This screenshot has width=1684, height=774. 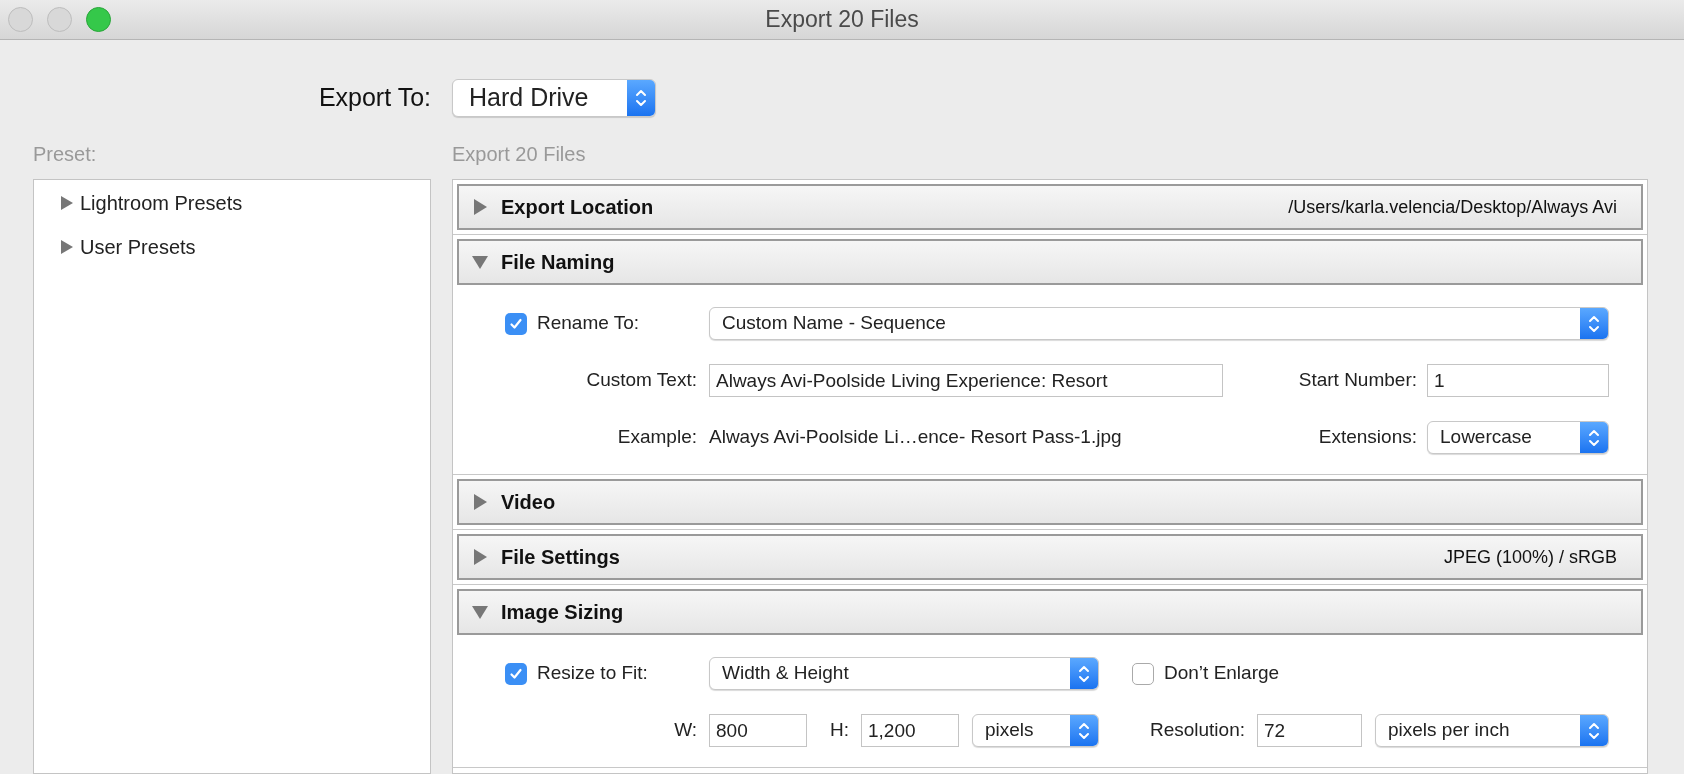 I want to click on resolution-field: 72, so click(x=1309, y=730).